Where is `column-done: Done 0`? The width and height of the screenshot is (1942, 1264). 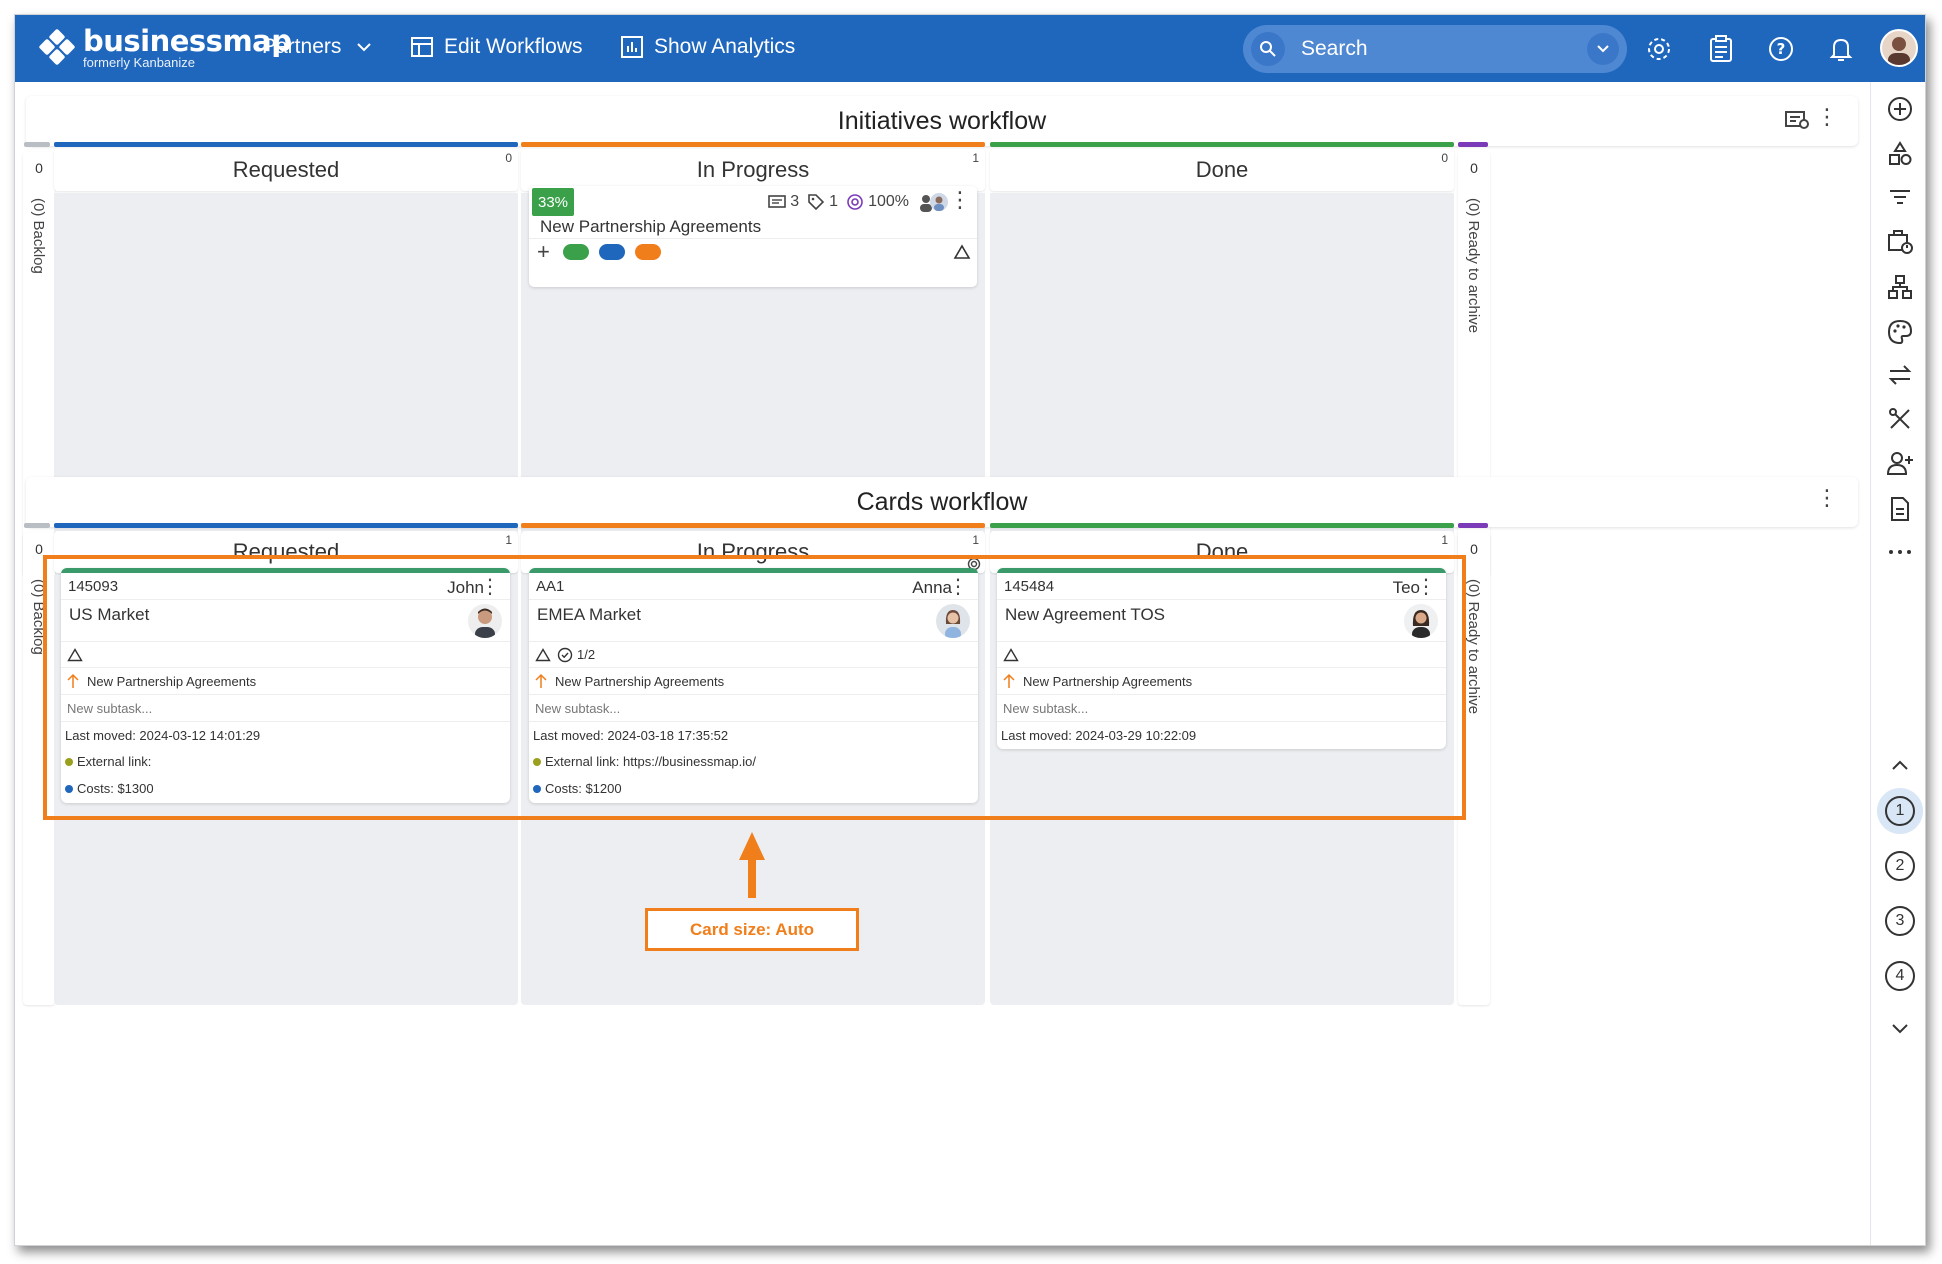 column-done: Done 0 is located at coordinates (1222, 170).